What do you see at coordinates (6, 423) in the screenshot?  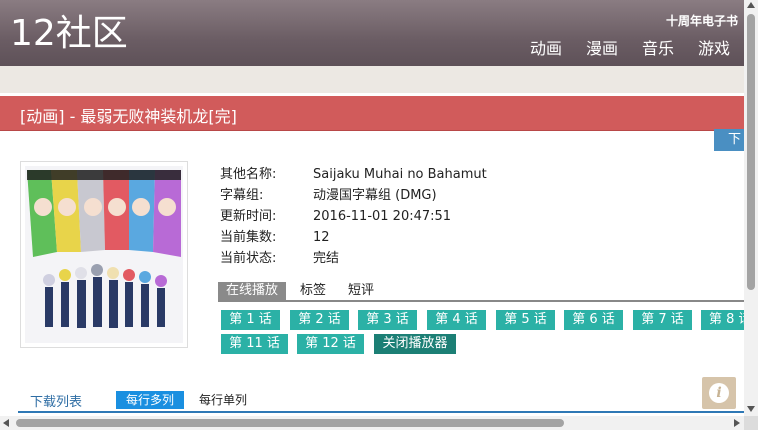 I see `scroll-left-arrow-icon` at bounding box center [6, 423].